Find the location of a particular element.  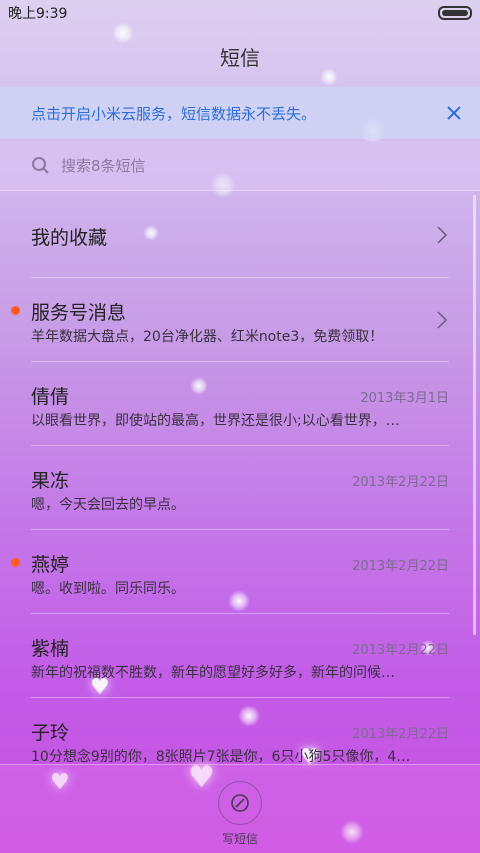

contact-name: 果冻 is located at coordinates (50, 481).